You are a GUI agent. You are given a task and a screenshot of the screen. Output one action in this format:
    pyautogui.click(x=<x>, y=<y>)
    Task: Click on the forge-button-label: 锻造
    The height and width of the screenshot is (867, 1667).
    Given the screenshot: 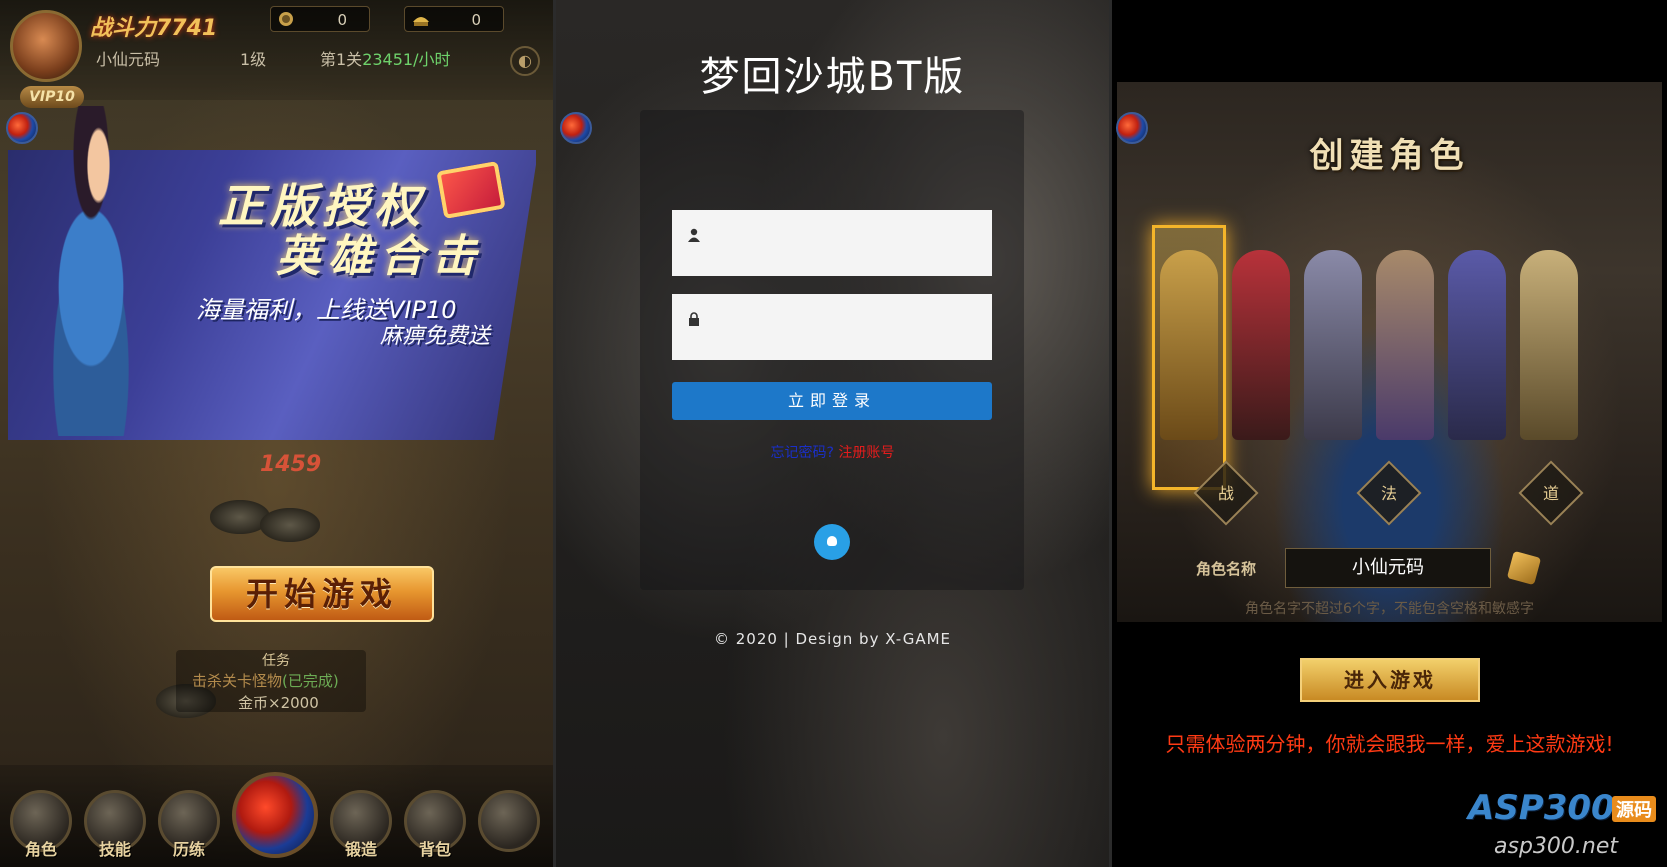 What is the action you would take?
    pyautogui.click(x=360, y=849)
    